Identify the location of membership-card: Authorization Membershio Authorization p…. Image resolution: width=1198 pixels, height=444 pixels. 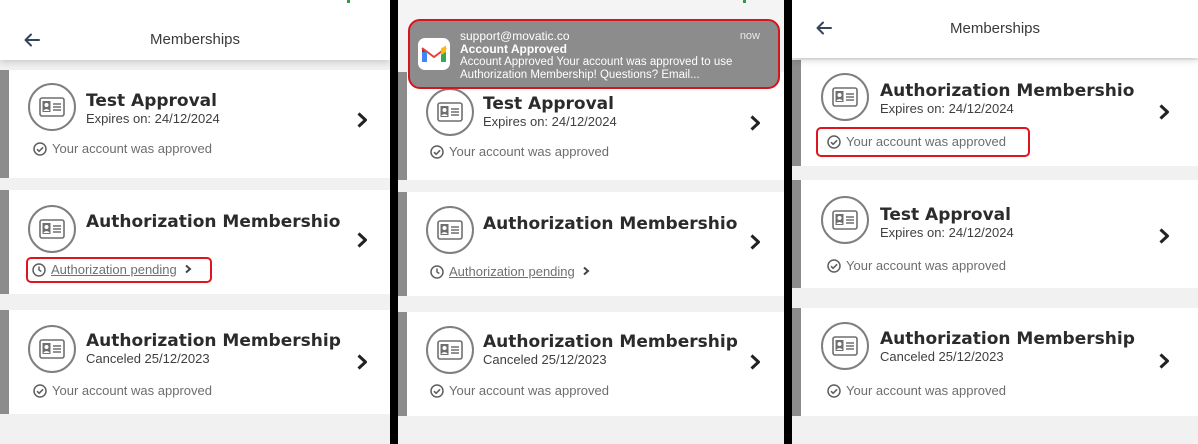
(591, 244).